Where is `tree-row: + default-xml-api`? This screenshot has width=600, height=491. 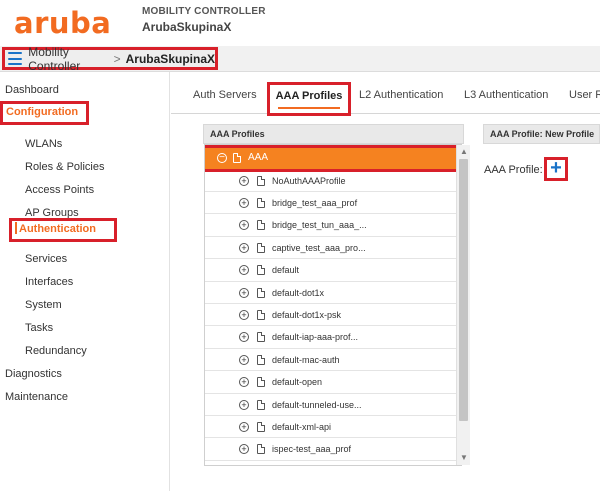 tree-row: + default-xml-api is located at coordinates (331, 427).